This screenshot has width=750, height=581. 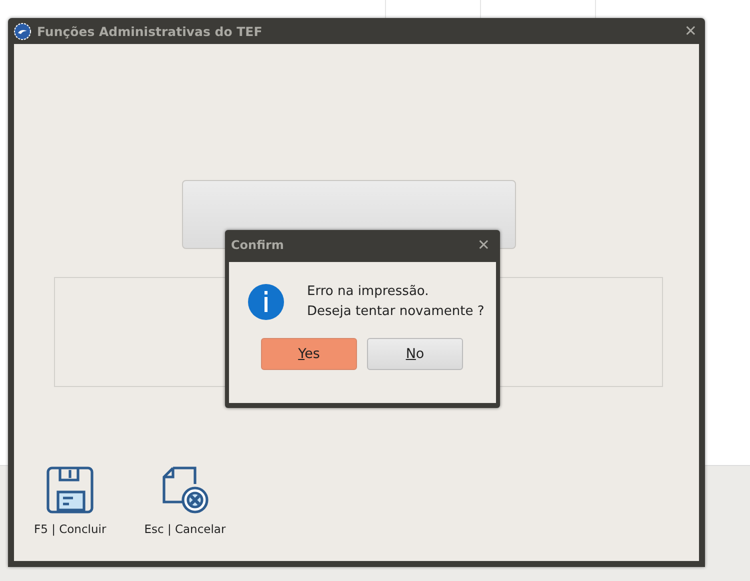 I want to click on document-cancel-icon, so click(x=184, y=490).